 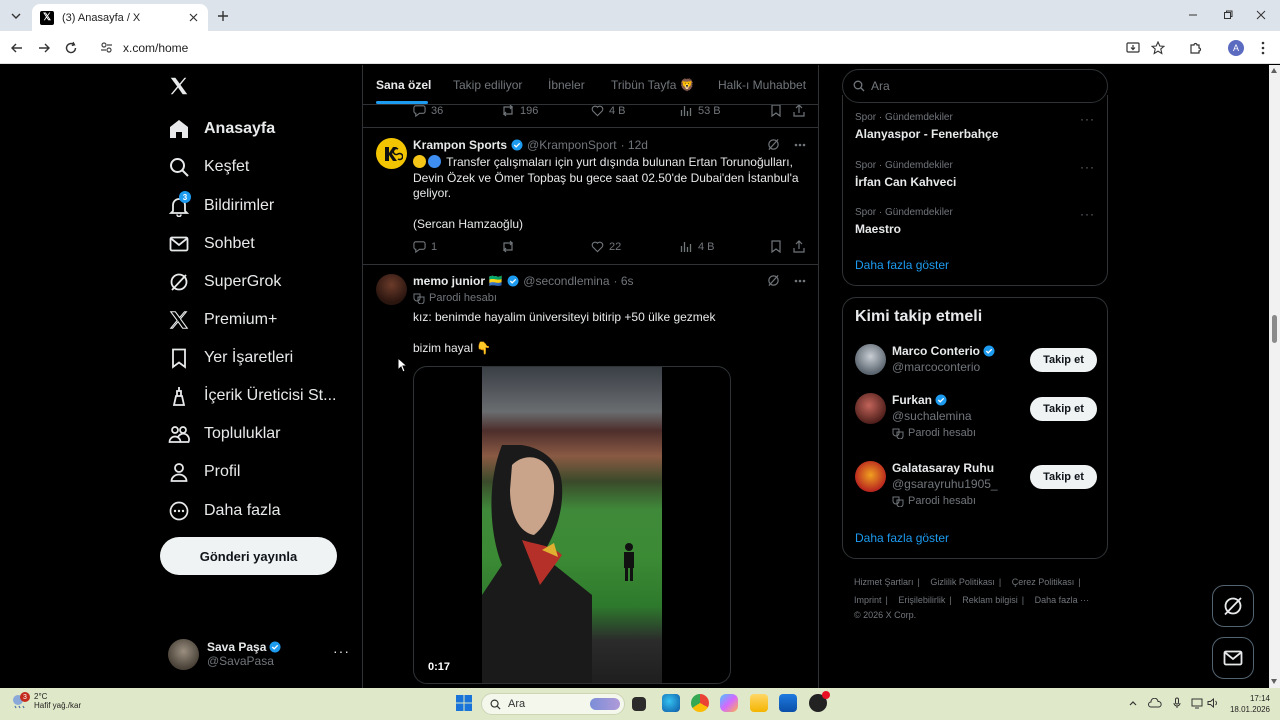 What do you see at coordinates (700, 110) in the screenshot?
I see `views-button: 53 B` at bounding box center [700, 110].